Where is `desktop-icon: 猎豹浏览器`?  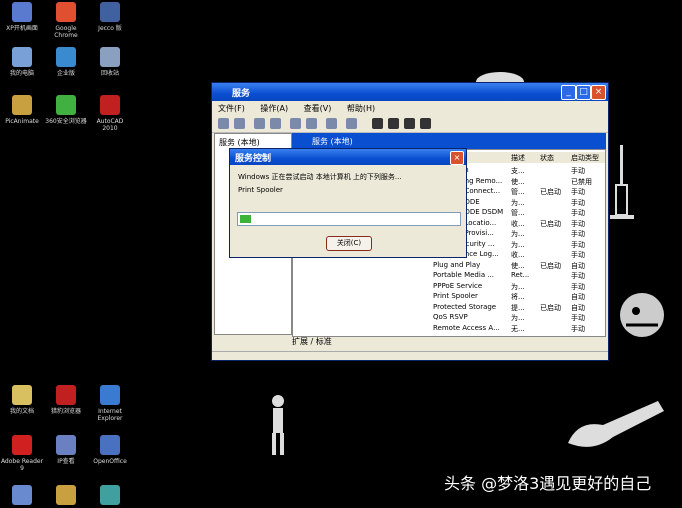 desktop-icon: 猎豹浏览器 is located at coordinates (66, 400).